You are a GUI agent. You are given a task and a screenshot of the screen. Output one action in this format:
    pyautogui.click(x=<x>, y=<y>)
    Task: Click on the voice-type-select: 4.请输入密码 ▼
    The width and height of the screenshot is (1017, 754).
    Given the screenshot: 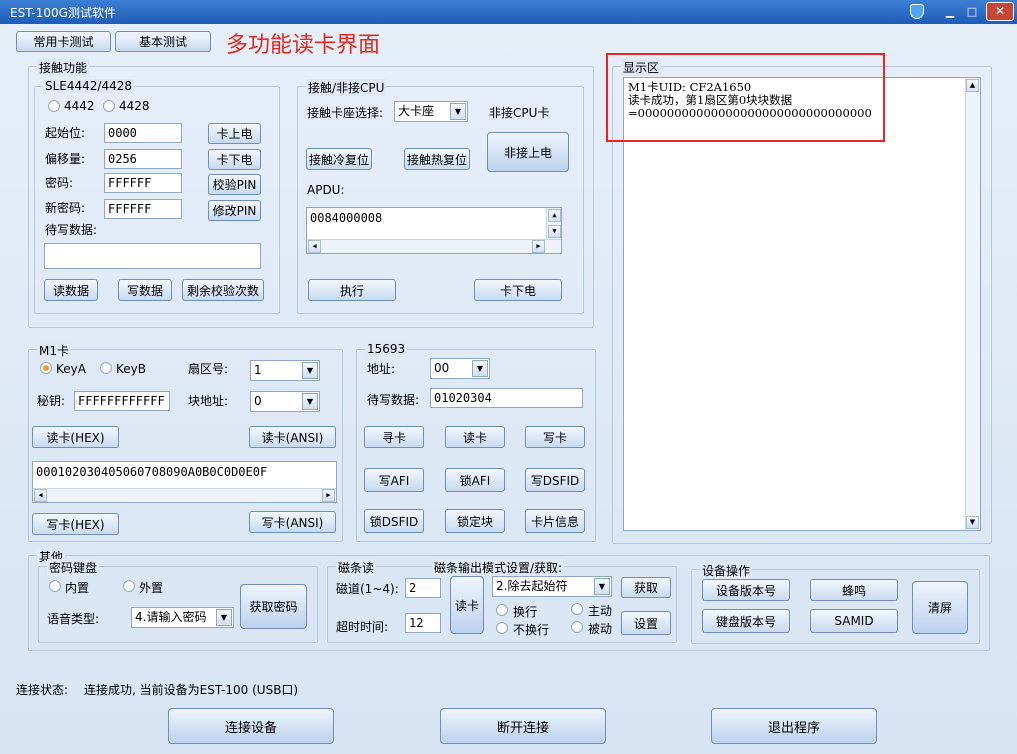 What is the action you would take?
    pyautogui.click(x=182, y=617)
    